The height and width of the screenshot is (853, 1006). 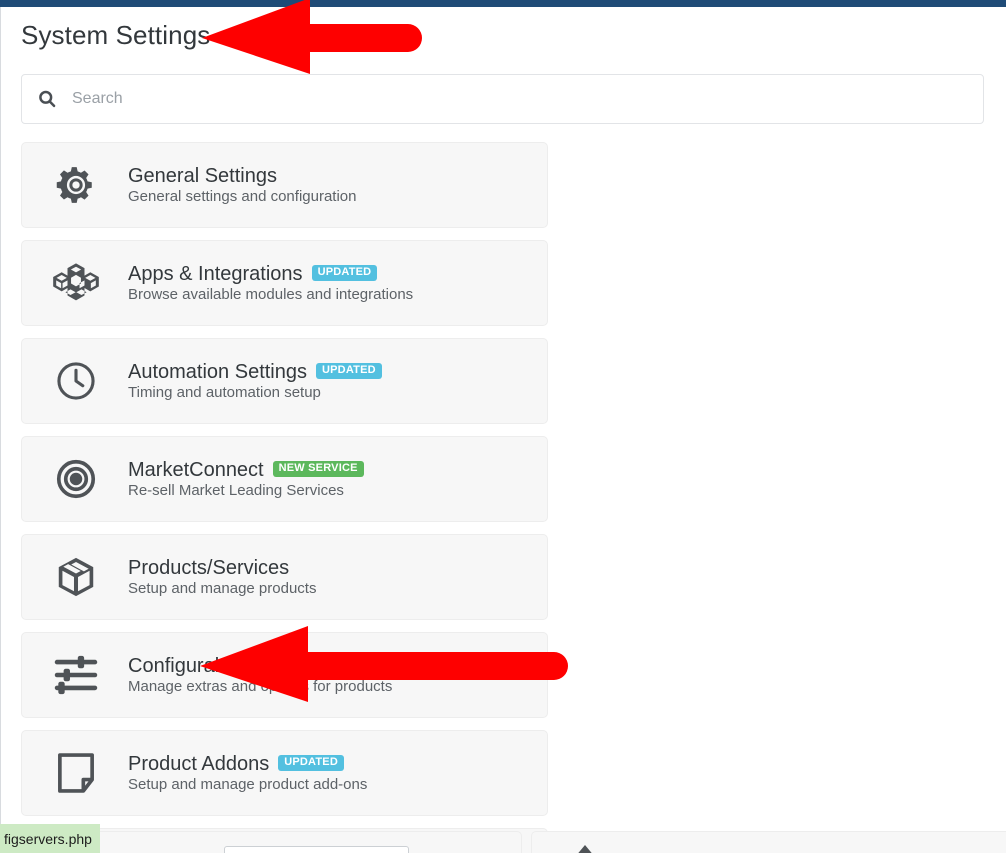 What do you see at coordinates (236, 490) in the screenshot?
I see `settings-card-description: Re-sell Market Leading Services` at bounding box center [236, 490].